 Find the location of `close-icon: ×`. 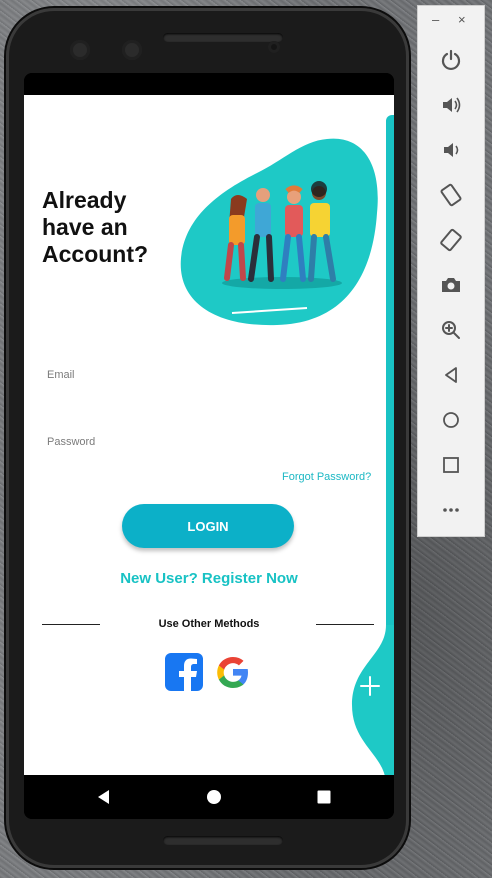

close-icon: × is located at coordinates (462, 19).